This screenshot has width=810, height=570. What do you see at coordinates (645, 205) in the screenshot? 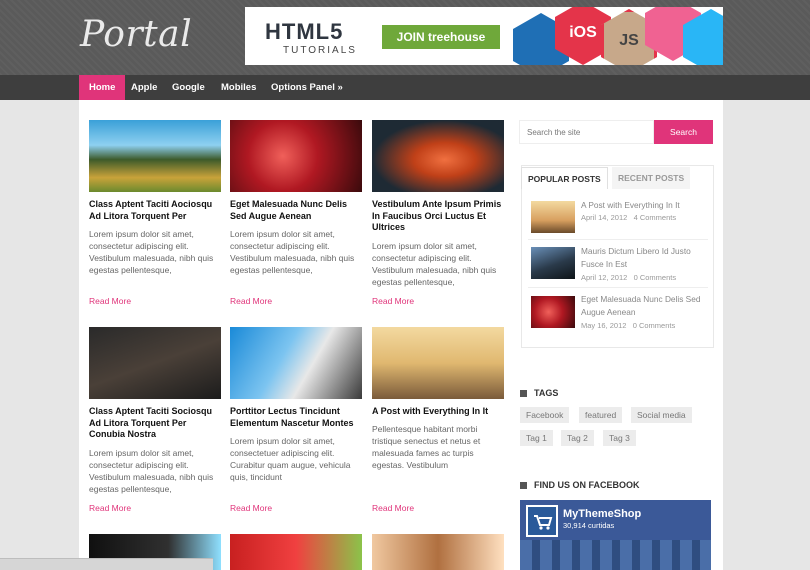
I see `popular-post-title: A Post with Everything In It` at bounding box center [645, 205].